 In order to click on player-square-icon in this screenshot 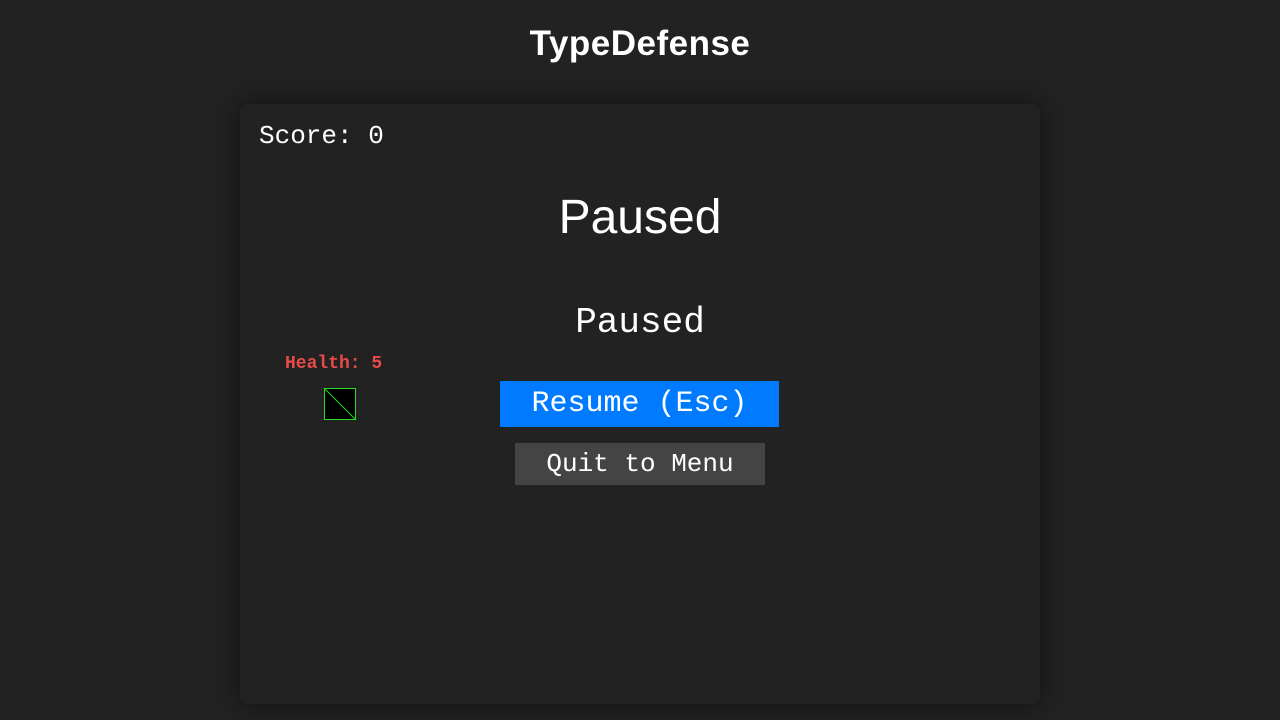, I will do `click(340, 404)`.